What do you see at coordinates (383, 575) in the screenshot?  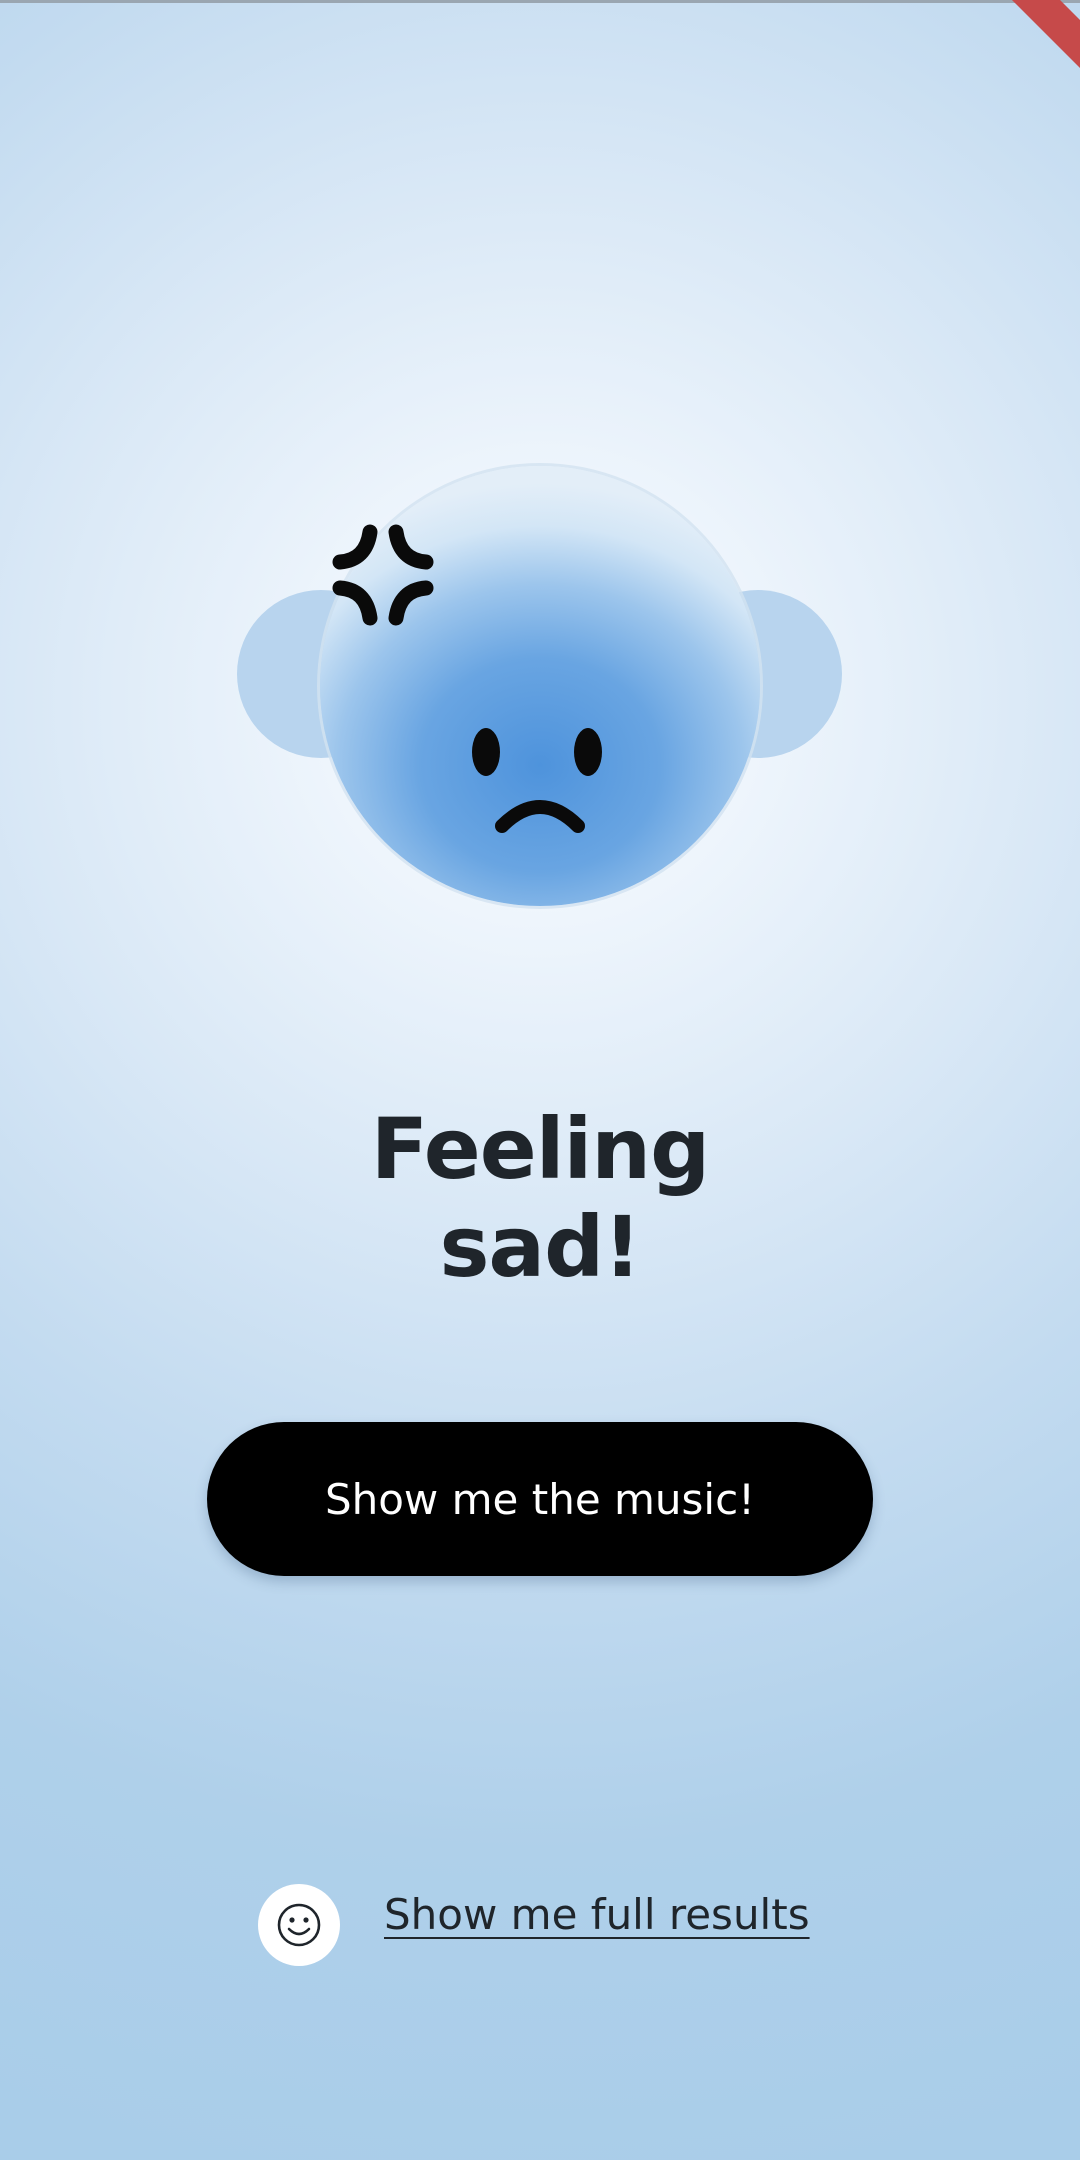 I see `anger-symbol-icon` at bounding box center [383, 575].